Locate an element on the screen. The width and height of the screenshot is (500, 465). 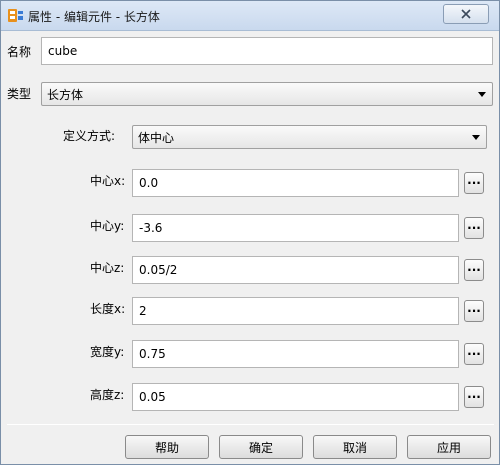
ok-button: 确定 is located at coordinates (261, 447).